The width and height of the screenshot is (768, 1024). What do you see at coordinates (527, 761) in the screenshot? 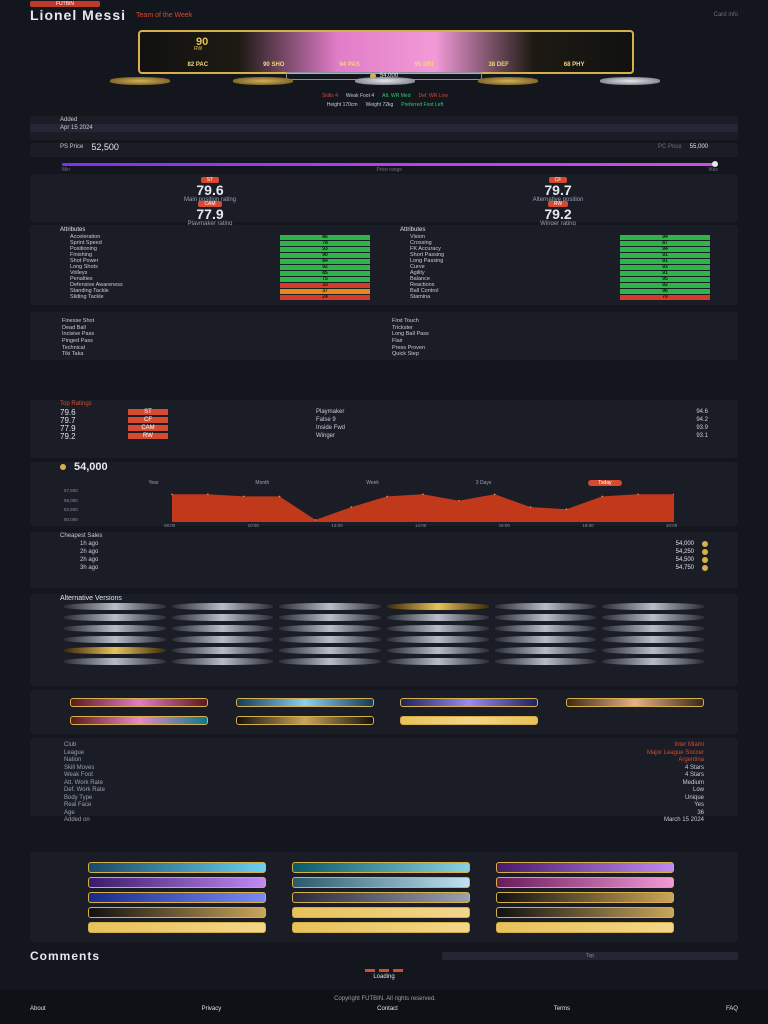
I see `info-value: Argentina` at bounding box center [527, 761].